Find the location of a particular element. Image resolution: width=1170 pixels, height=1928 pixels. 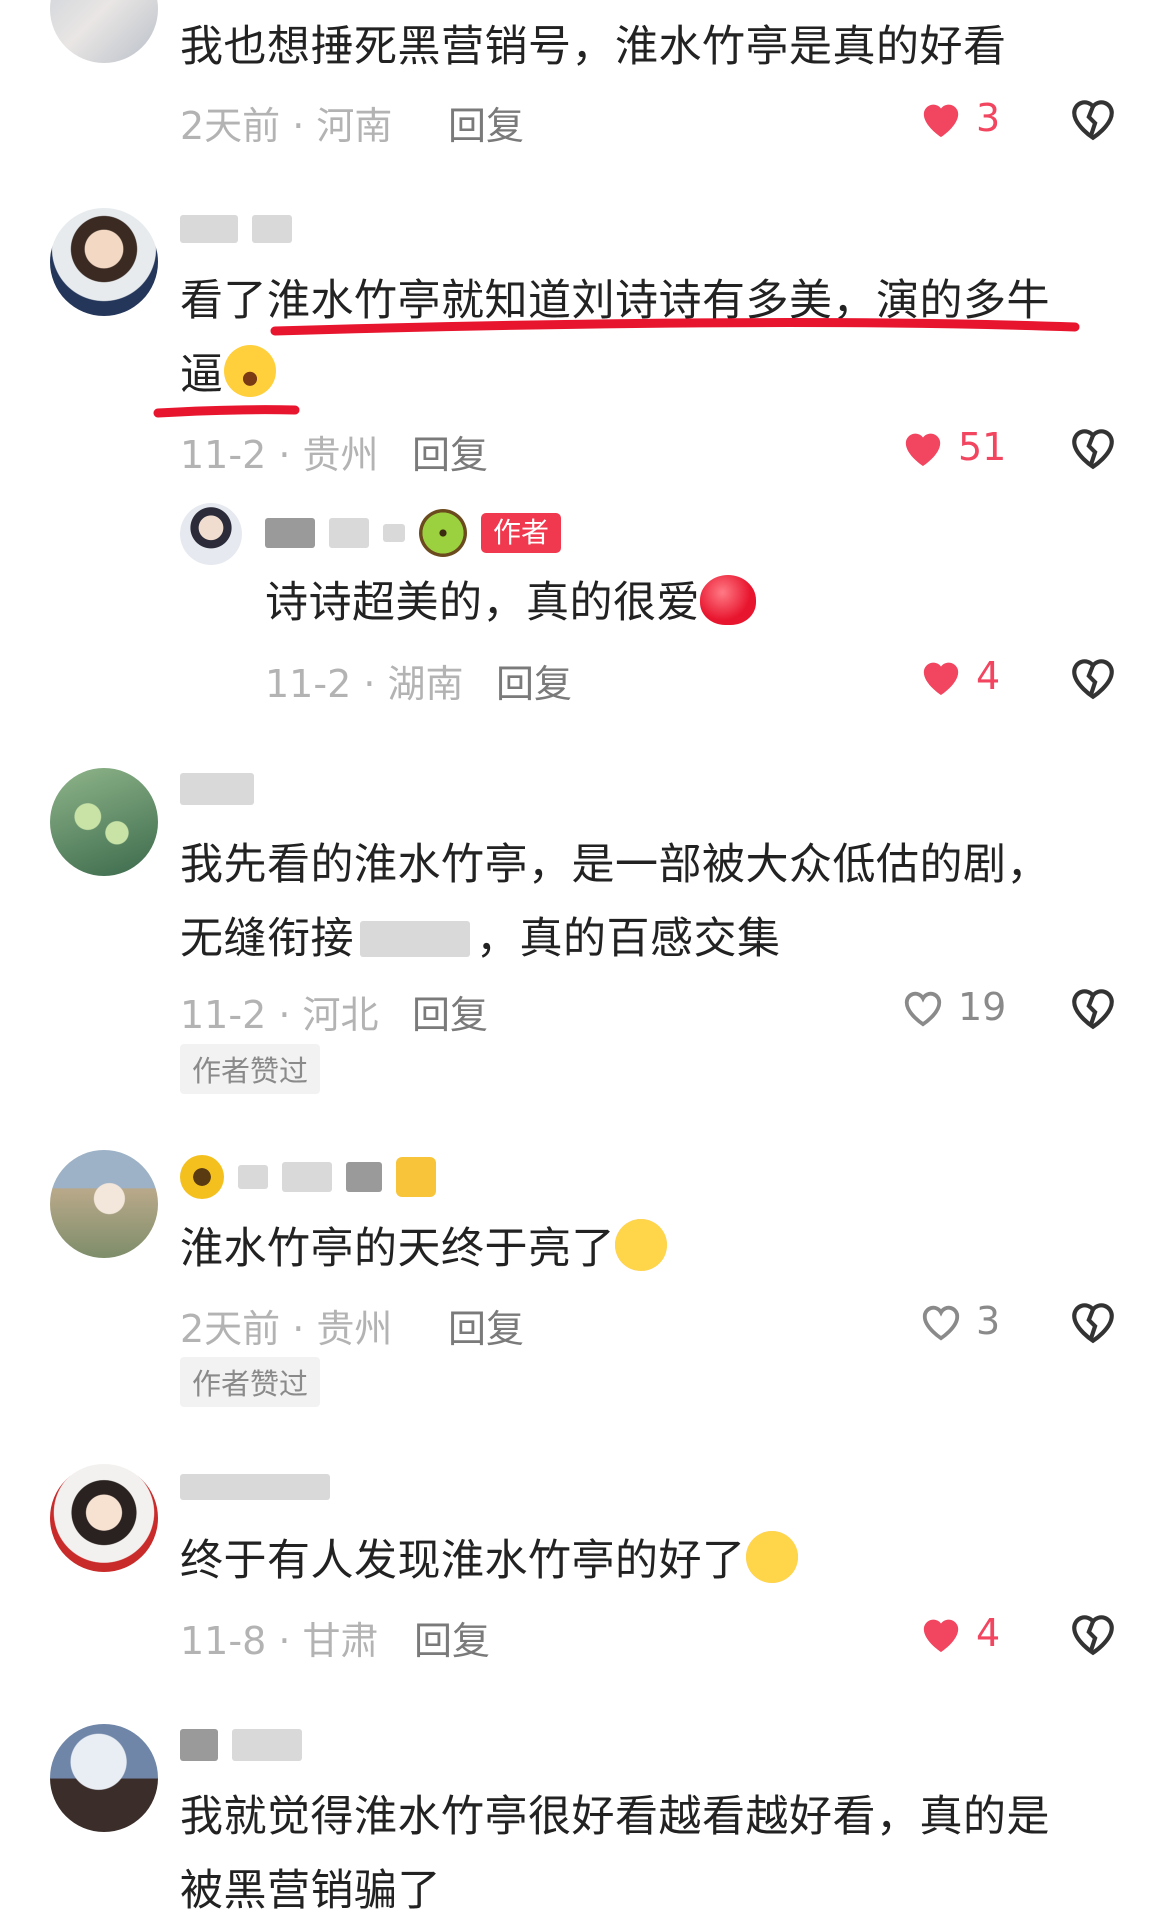

sun-behind-cloud-emoji is located at coordinates (416, 1177).